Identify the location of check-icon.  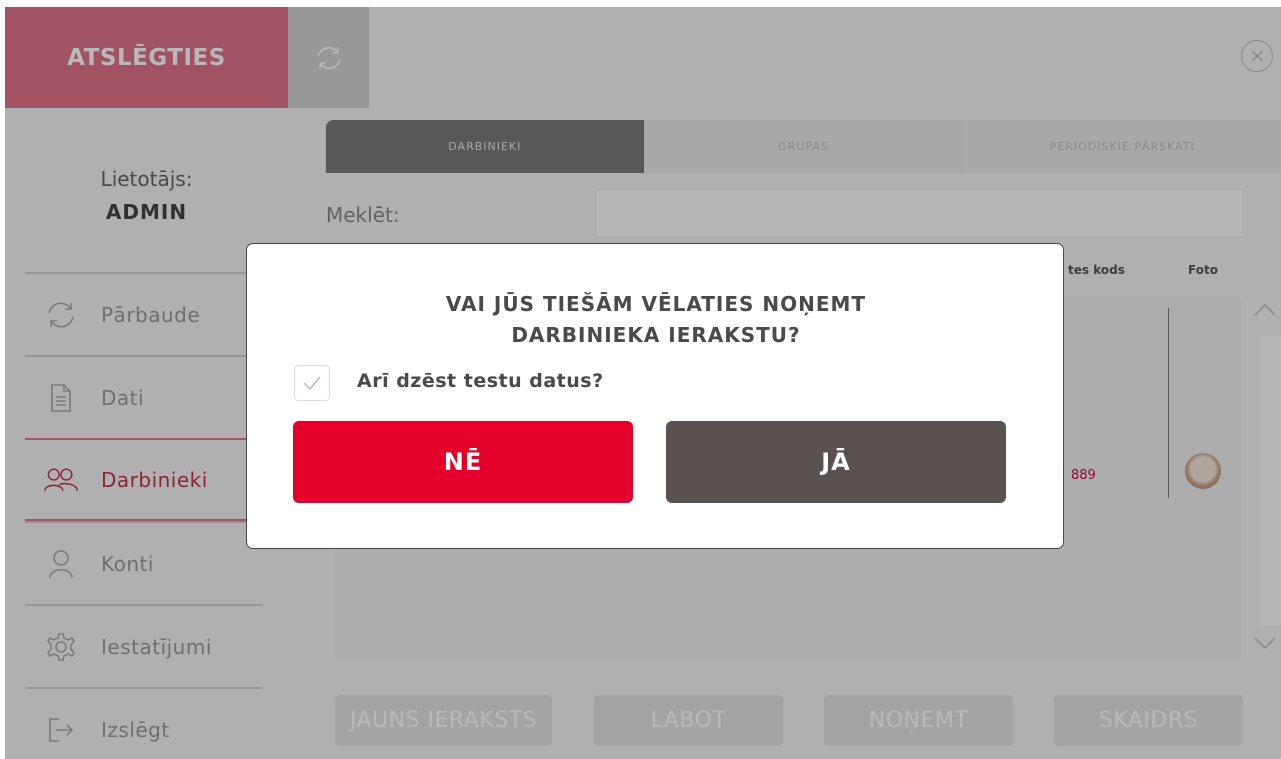
(312, 383).